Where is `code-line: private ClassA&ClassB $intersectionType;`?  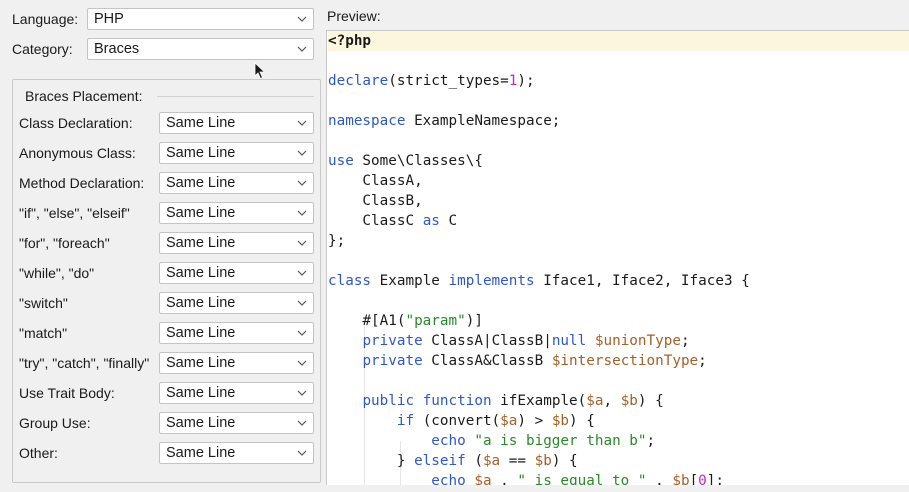 code-line: private ClassA&ClassB $intersectionType; is located at coordinates (618, 361).